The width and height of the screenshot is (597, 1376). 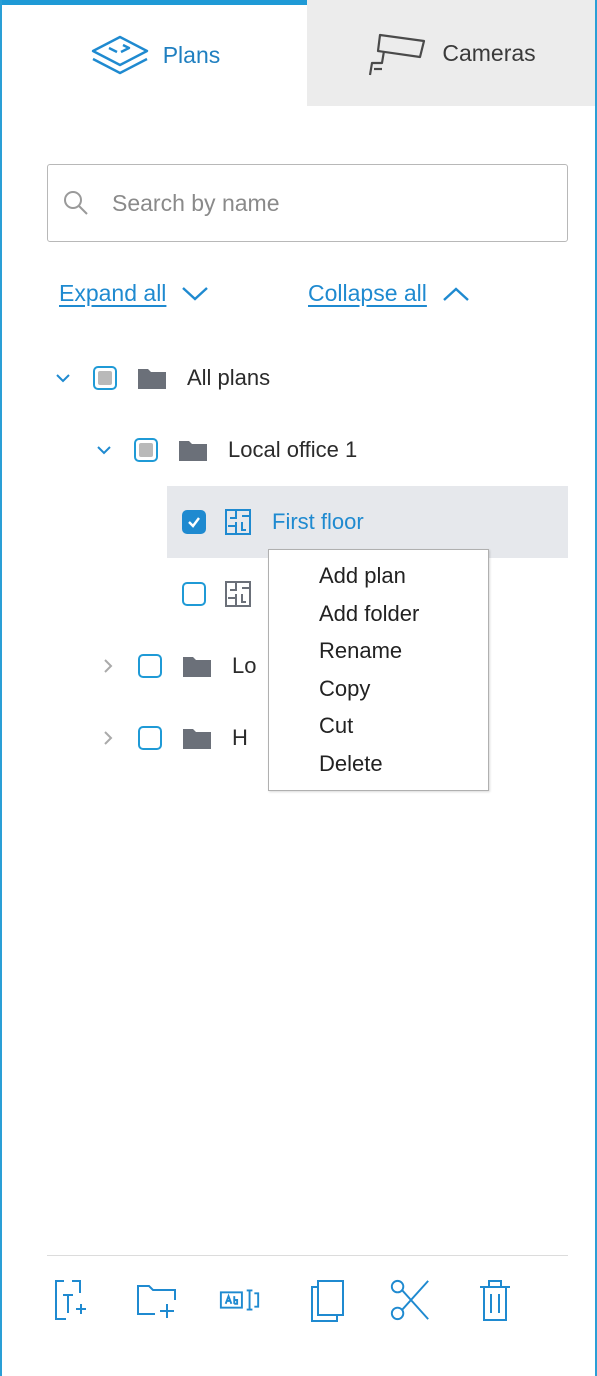 I want to click on search-icon, so click(x=76, y=203).